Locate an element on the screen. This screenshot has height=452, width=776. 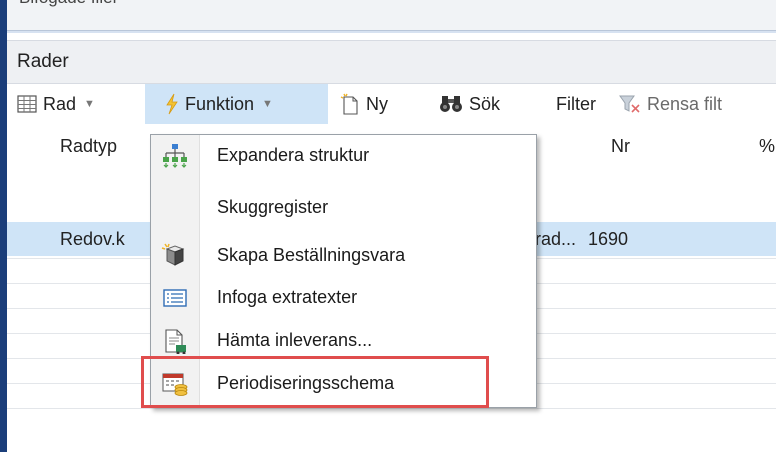
order-item-icon is located at coordinates (173, 254).